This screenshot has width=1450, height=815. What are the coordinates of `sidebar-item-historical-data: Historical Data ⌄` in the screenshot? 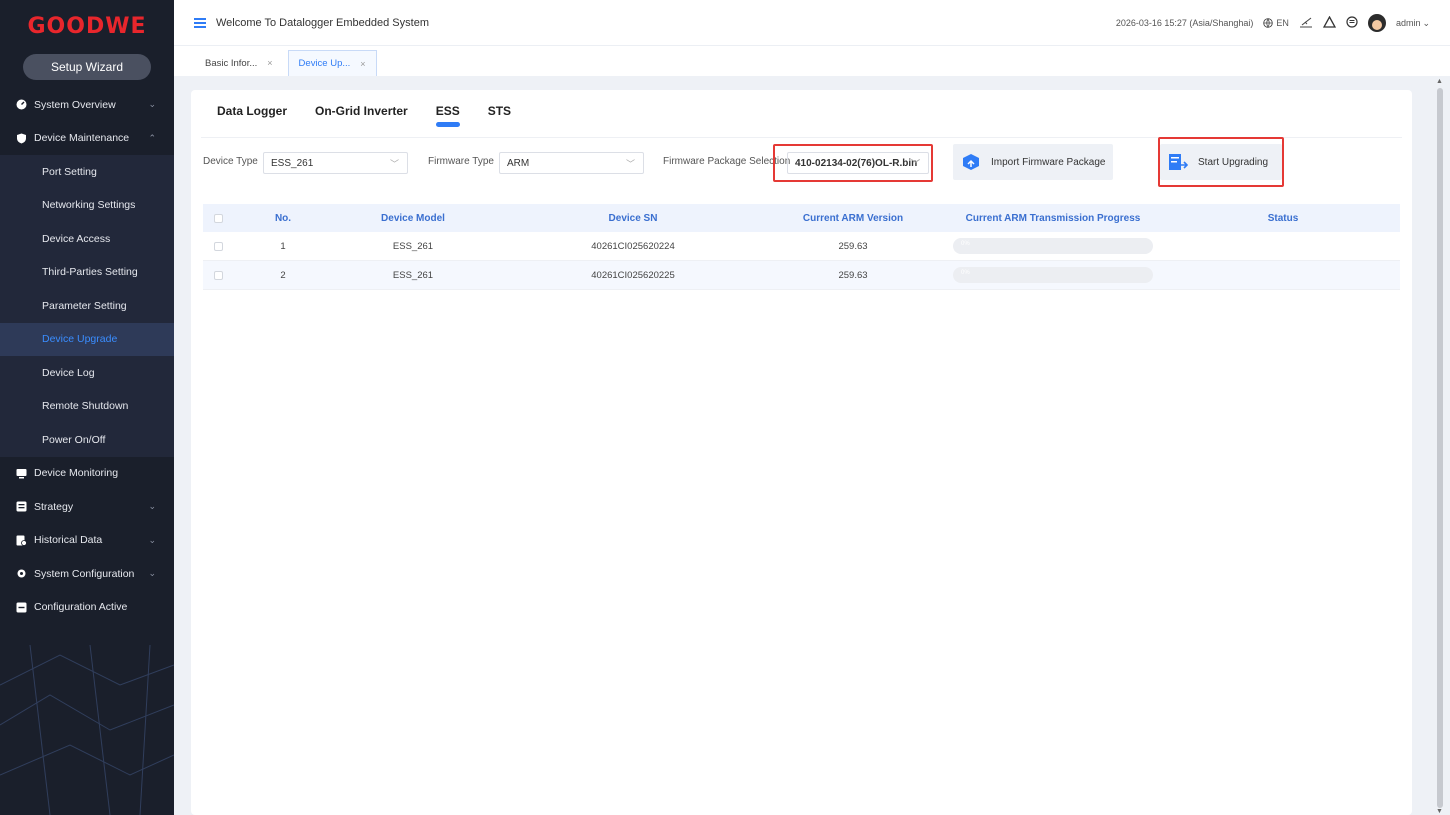 It's located at (87, 541).